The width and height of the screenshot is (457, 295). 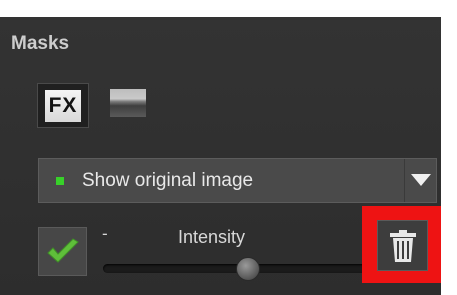 What do you see at coordinates (212, 237) in the screenshot?
I see `intensity-label: Intensity` at bounding box center [212, 237].